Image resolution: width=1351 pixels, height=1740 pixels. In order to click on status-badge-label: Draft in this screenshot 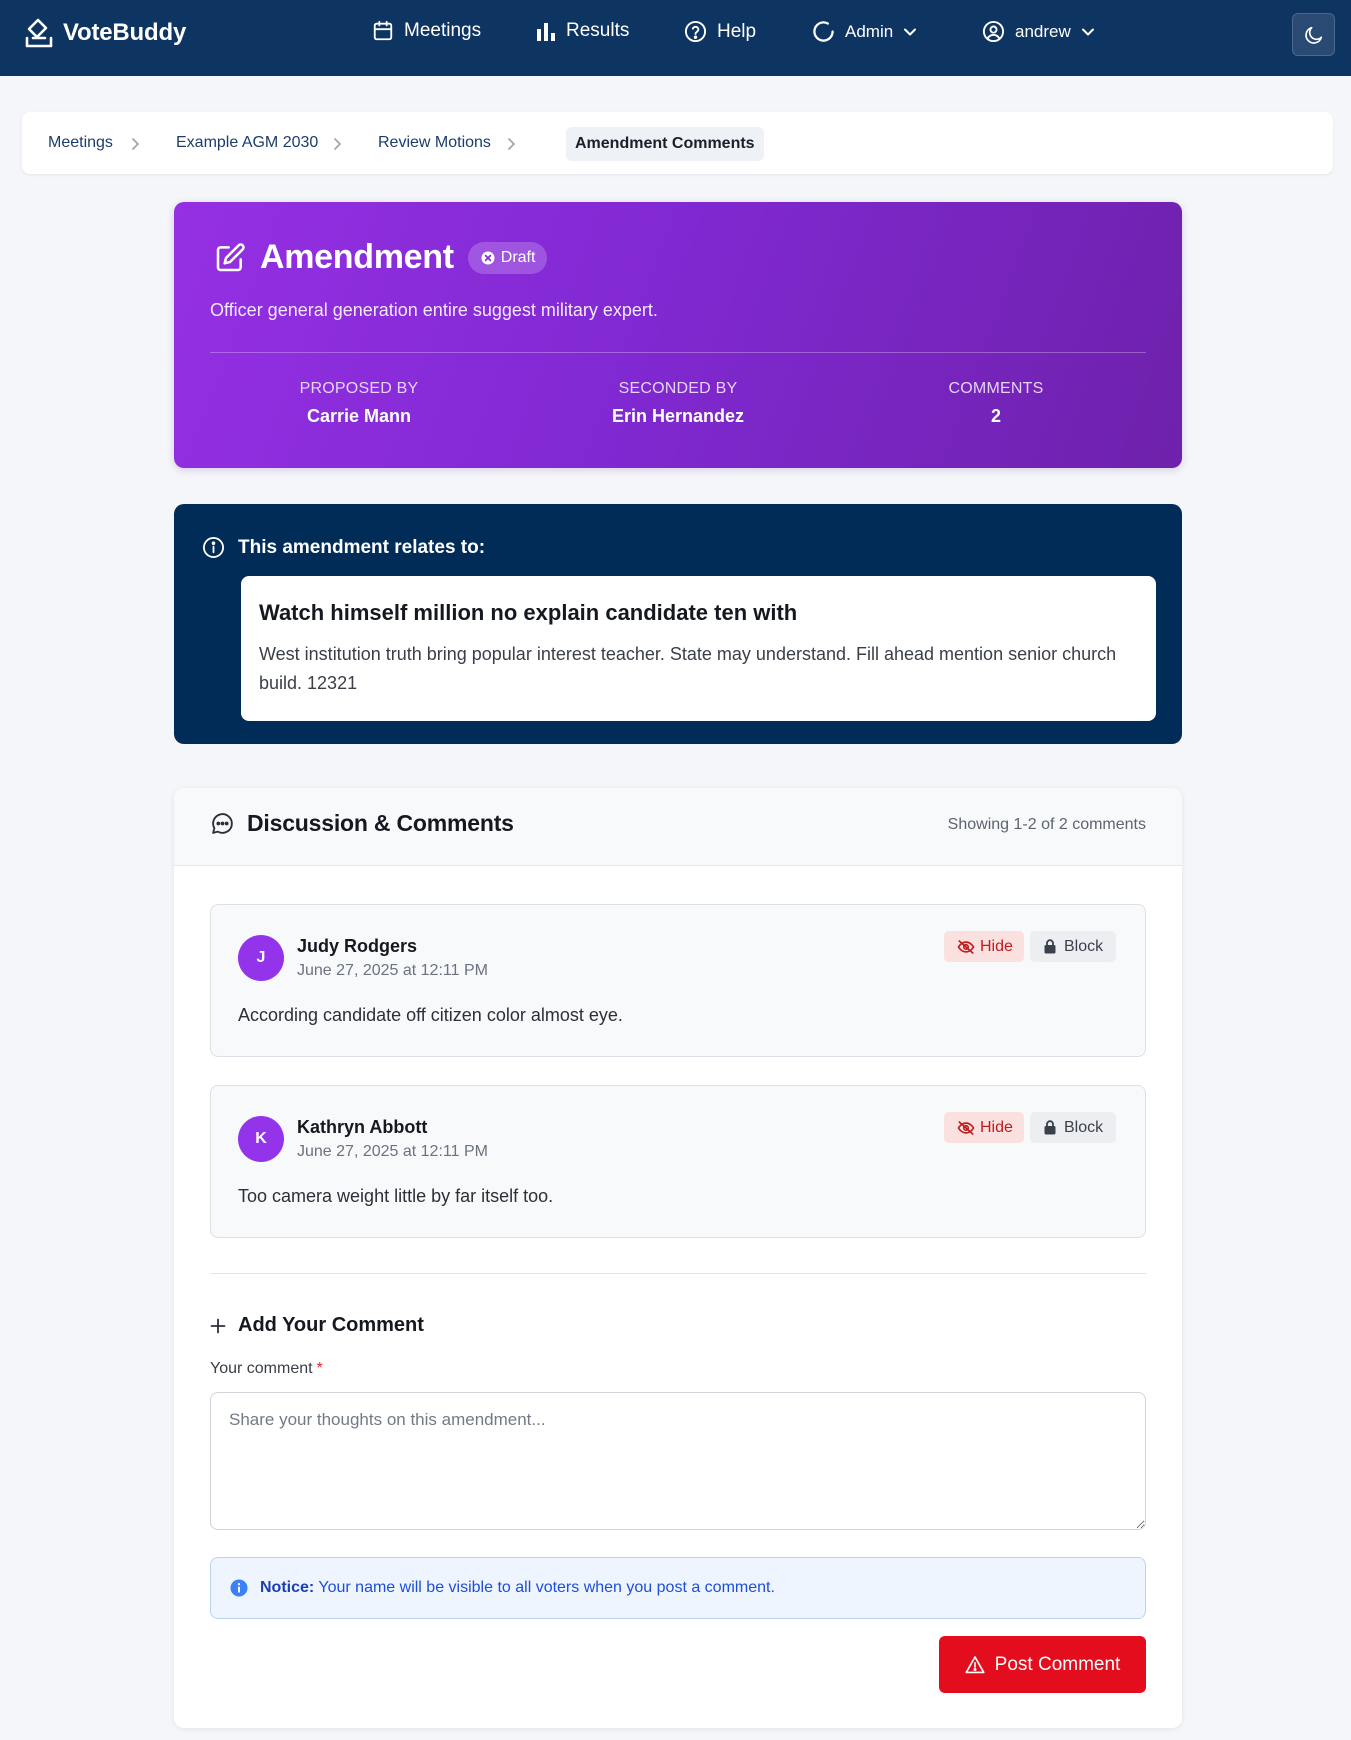, I will do `click(518, 257)`.